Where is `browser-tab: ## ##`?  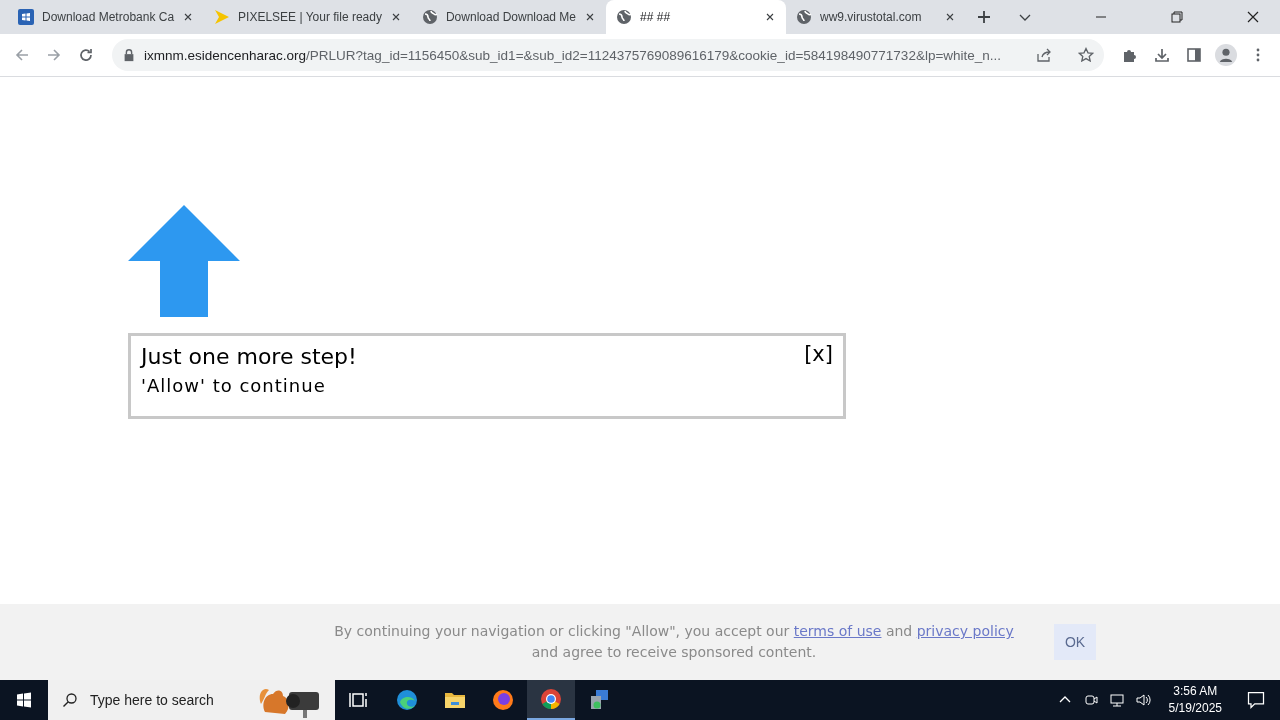
browser-tab: ## ## is located at coordinates (696, 17).